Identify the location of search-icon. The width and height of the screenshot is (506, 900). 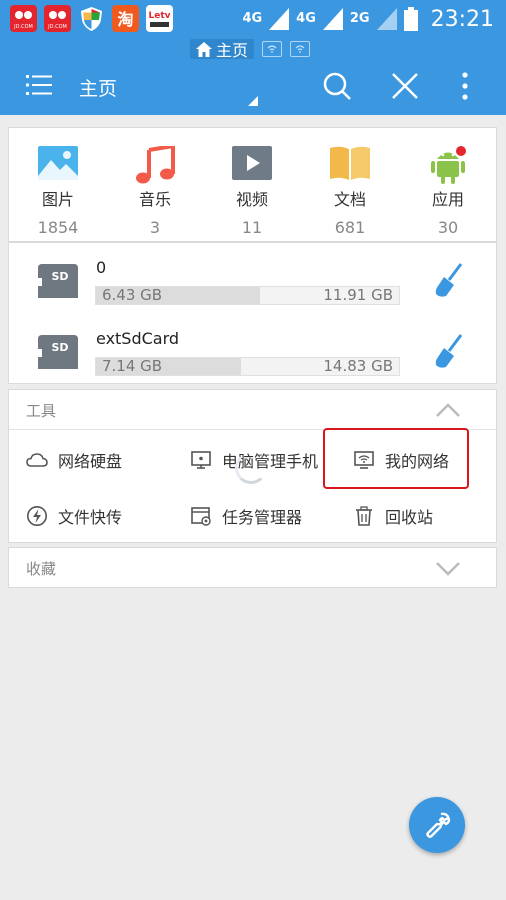
(337, 86).